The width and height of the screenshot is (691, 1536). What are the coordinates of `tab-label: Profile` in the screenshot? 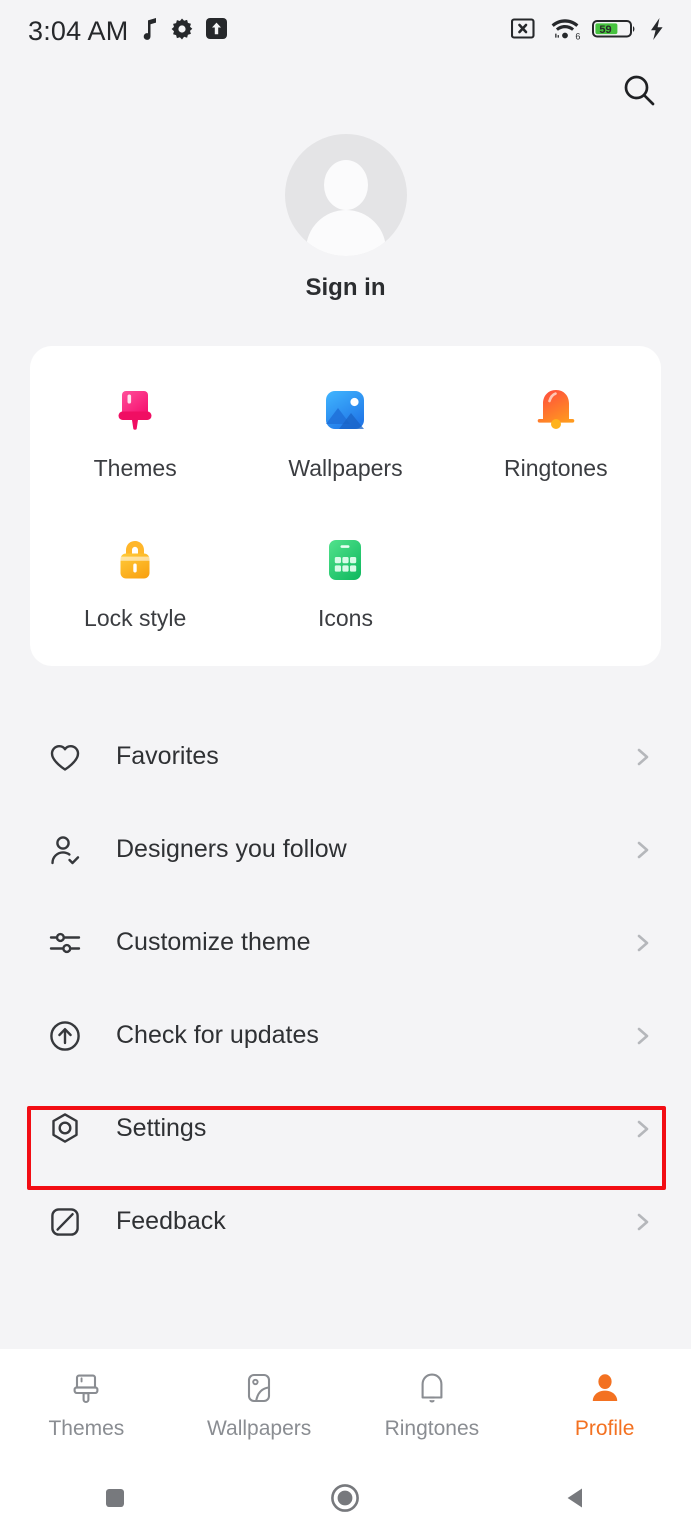 It's located at (604, 1428).